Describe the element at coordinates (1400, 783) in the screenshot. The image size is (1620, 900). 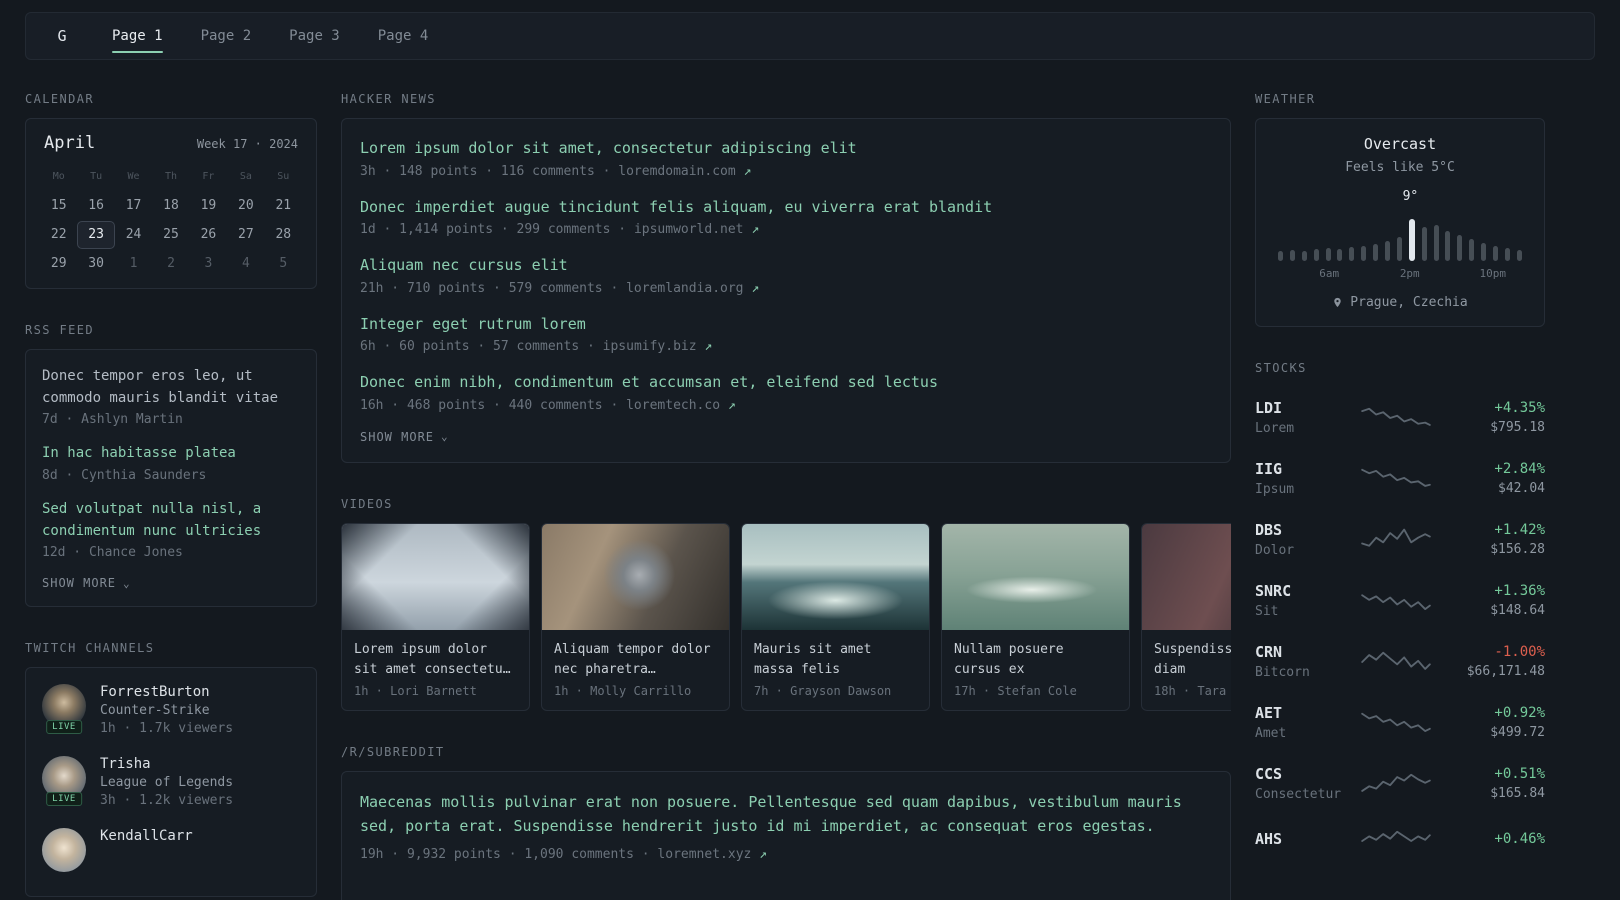
I see `stock-row: CCS Consectetur +0.51% $165.84` at that location.